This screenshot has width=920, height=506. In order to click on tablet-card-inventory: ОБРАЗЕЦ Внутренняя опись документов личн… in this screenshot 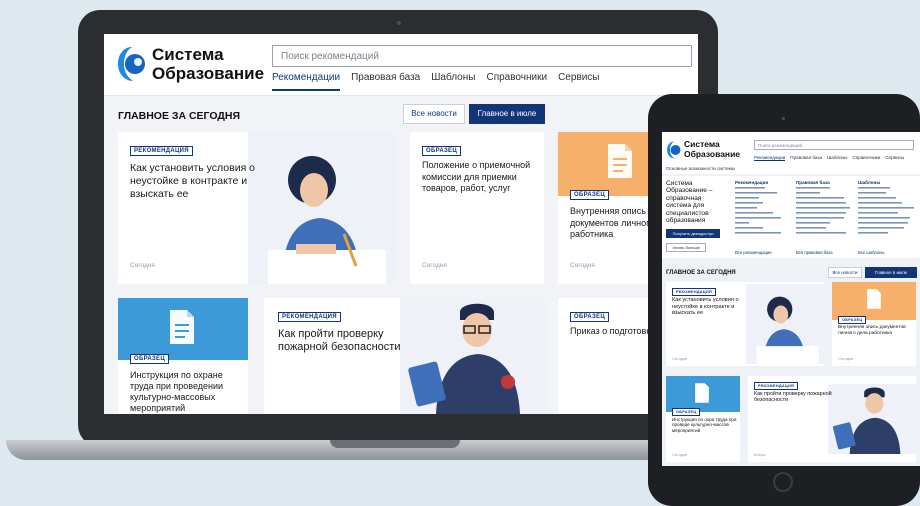, I will do `click(874, 324)`.